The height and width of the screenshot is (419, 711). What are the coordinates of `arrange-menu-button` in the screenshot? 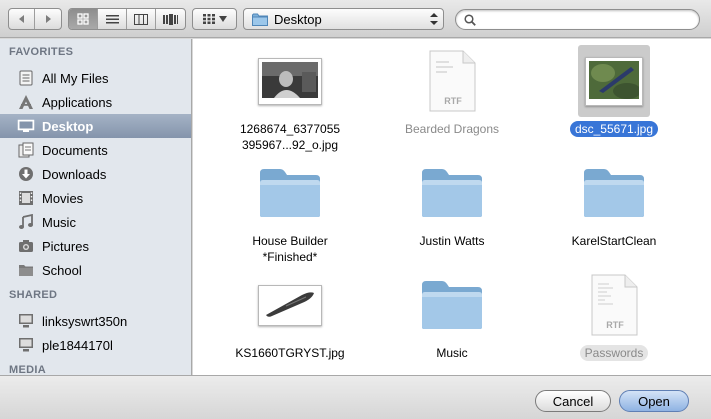 It's located at (214, 19).